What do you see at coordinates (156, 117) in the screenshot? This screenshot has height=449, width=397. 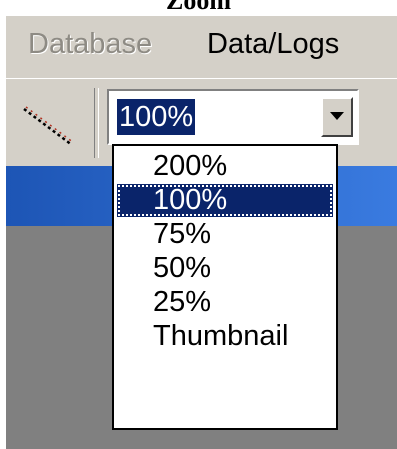 I see `zoom-value: 100%` at bounding box center [156, 117].